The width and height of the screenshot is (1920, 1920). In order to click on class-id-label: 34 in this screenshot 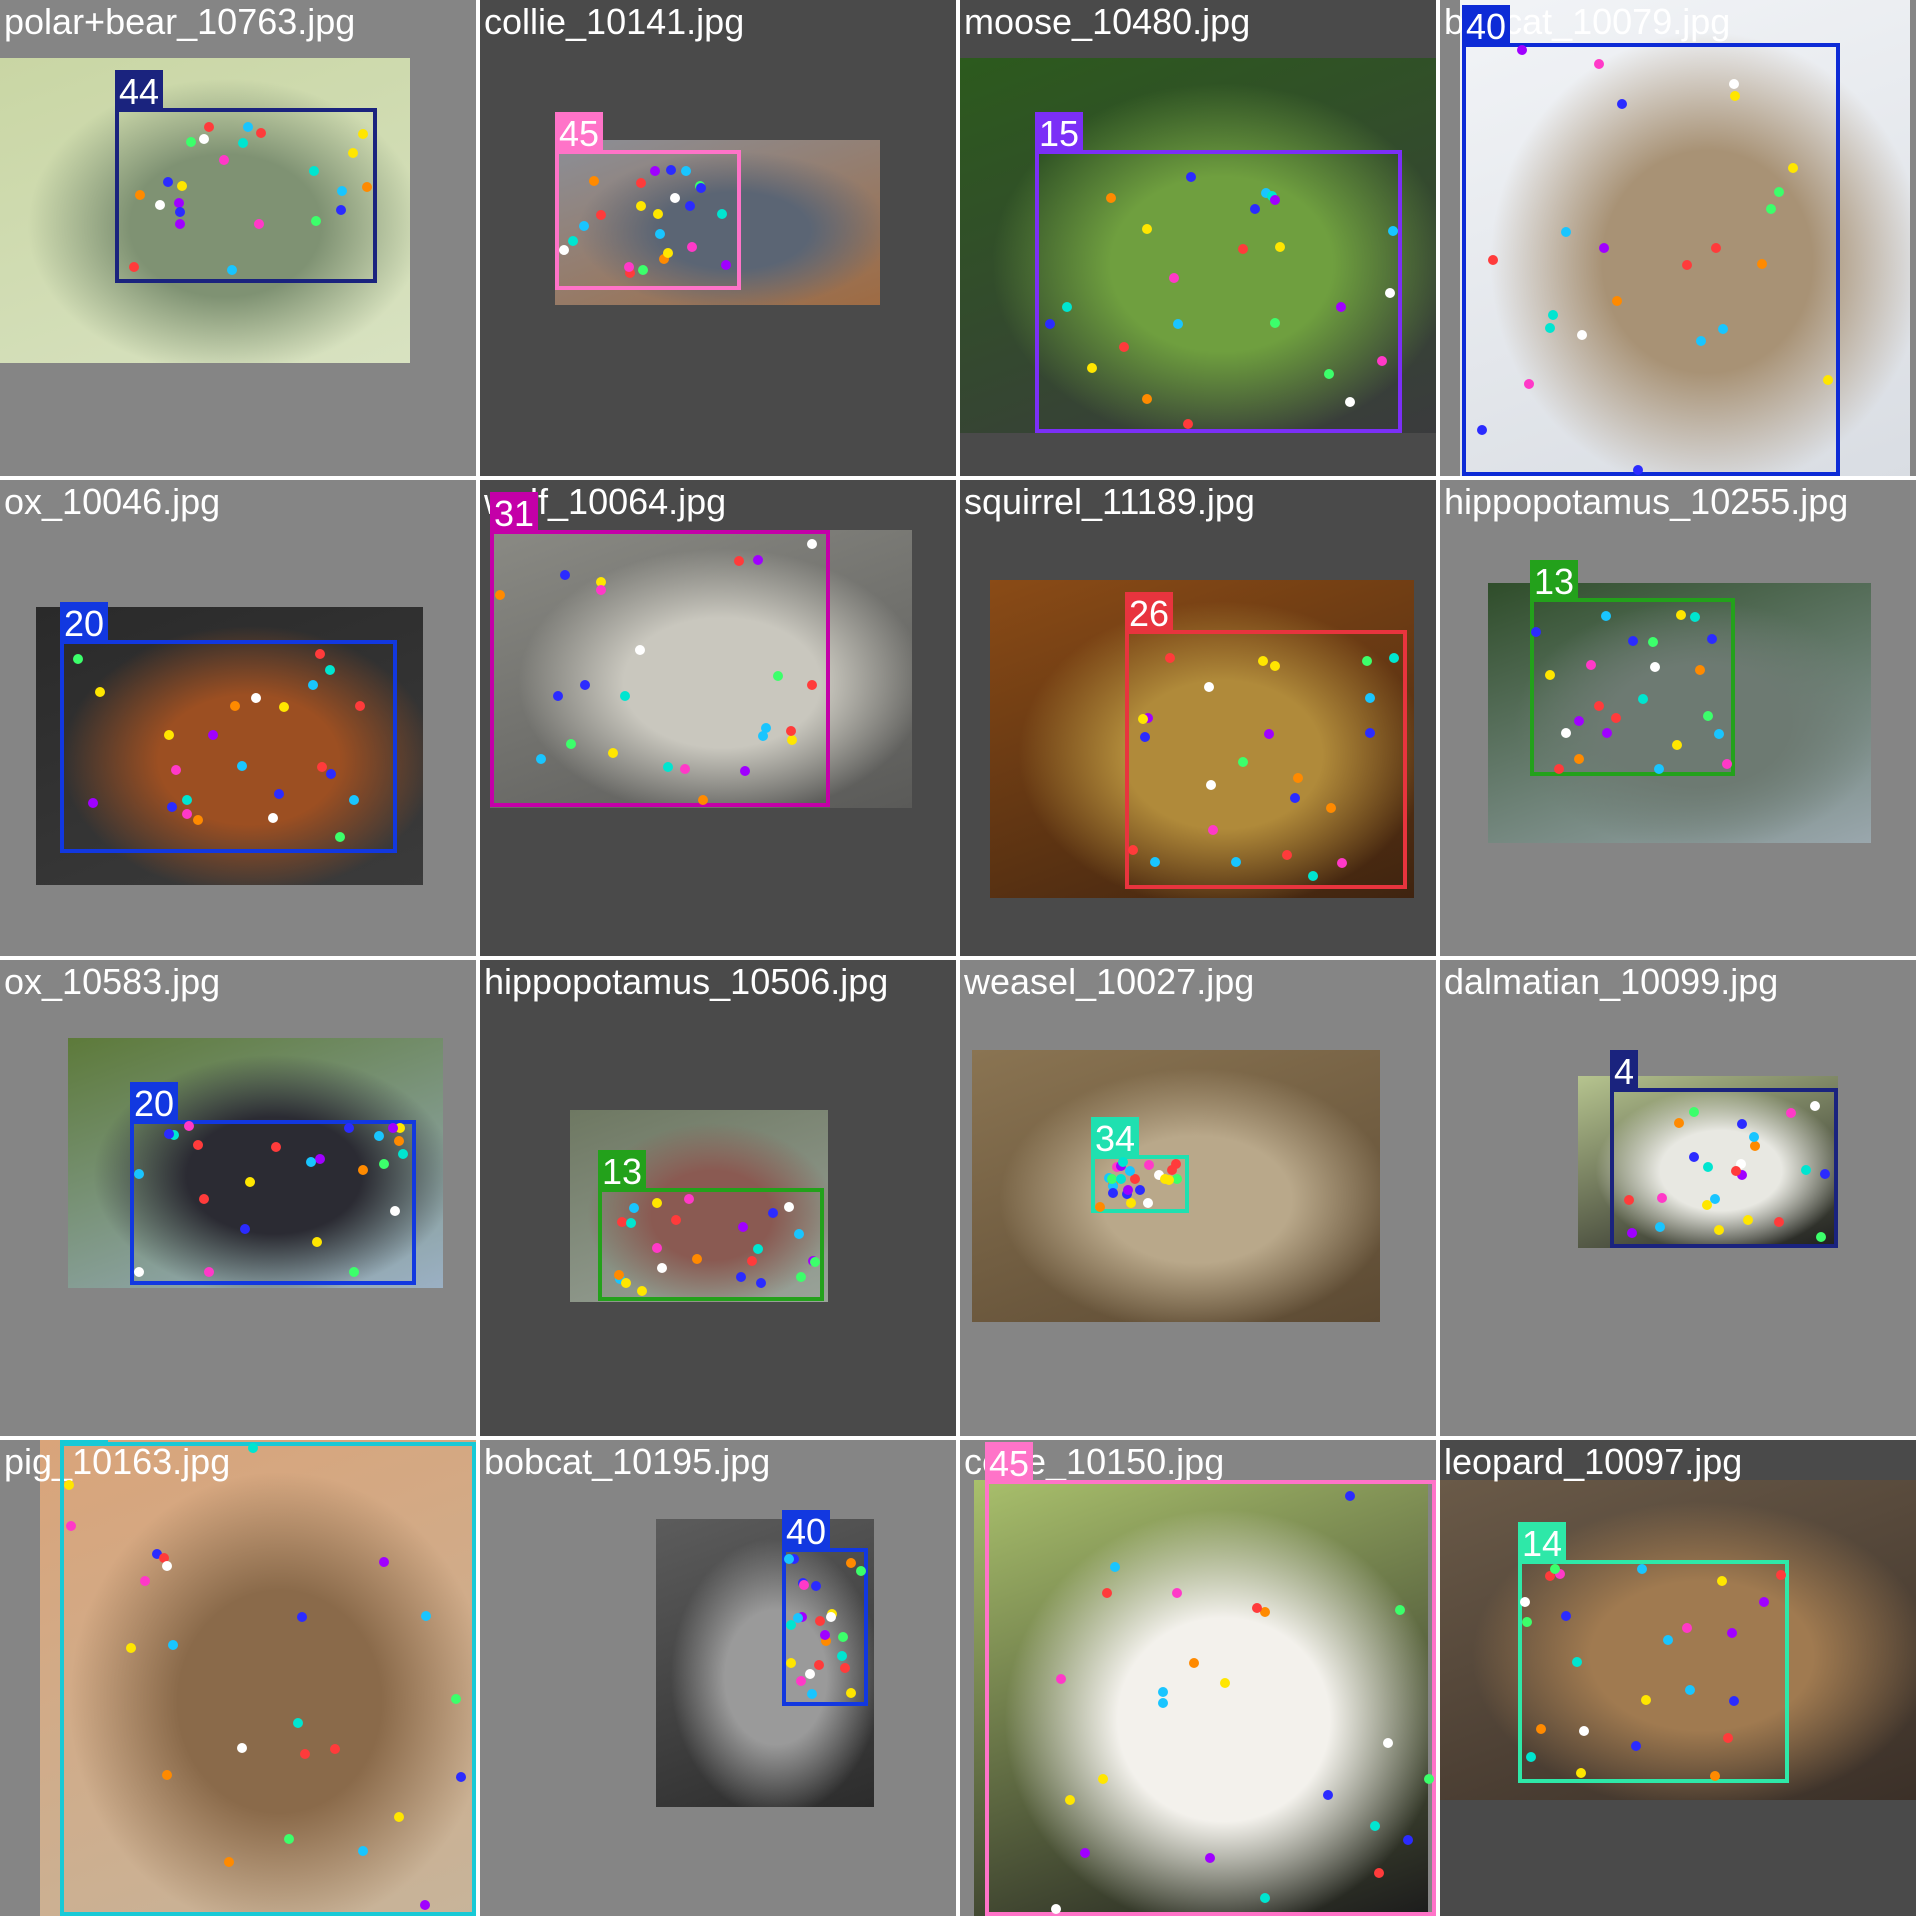, I will do `click(1115, 1138)`.